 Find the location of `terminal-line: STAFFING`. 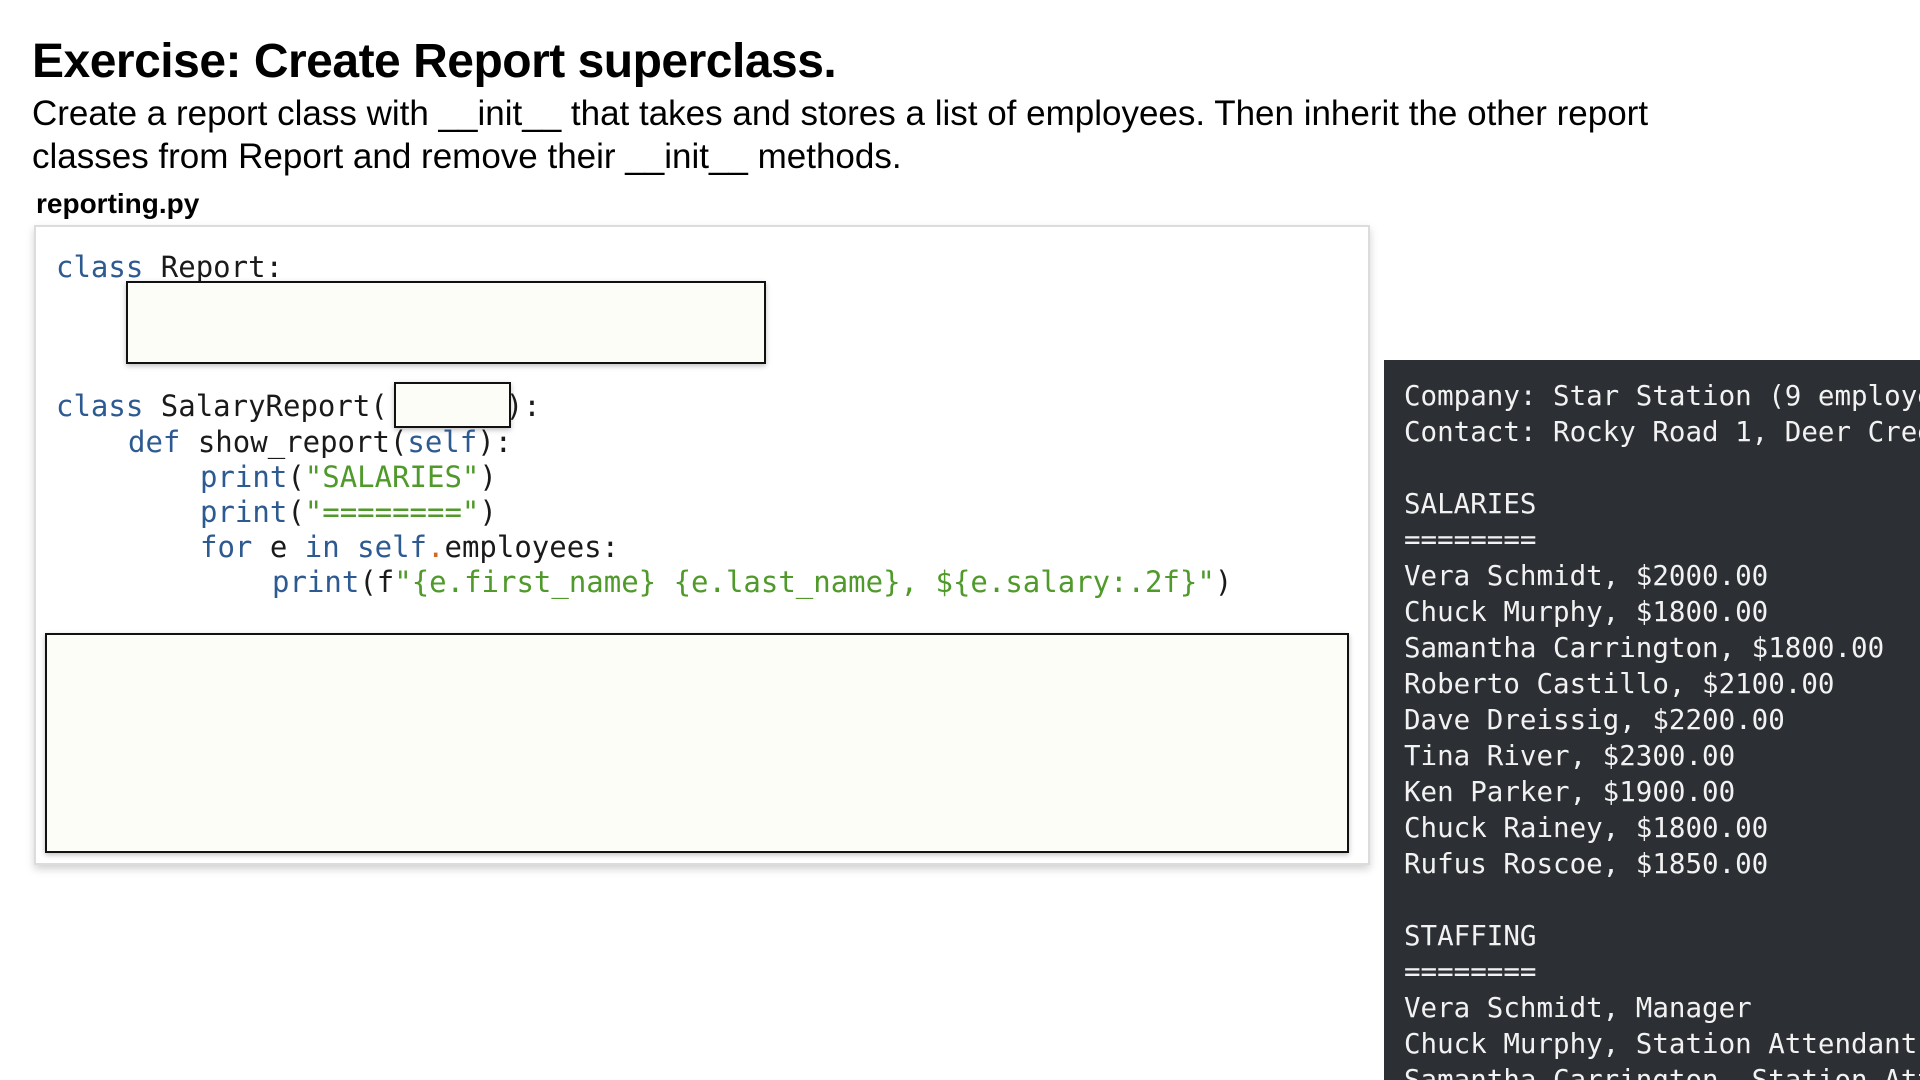

terminal-line: STAFFING is located at coordinates (1470, 936).